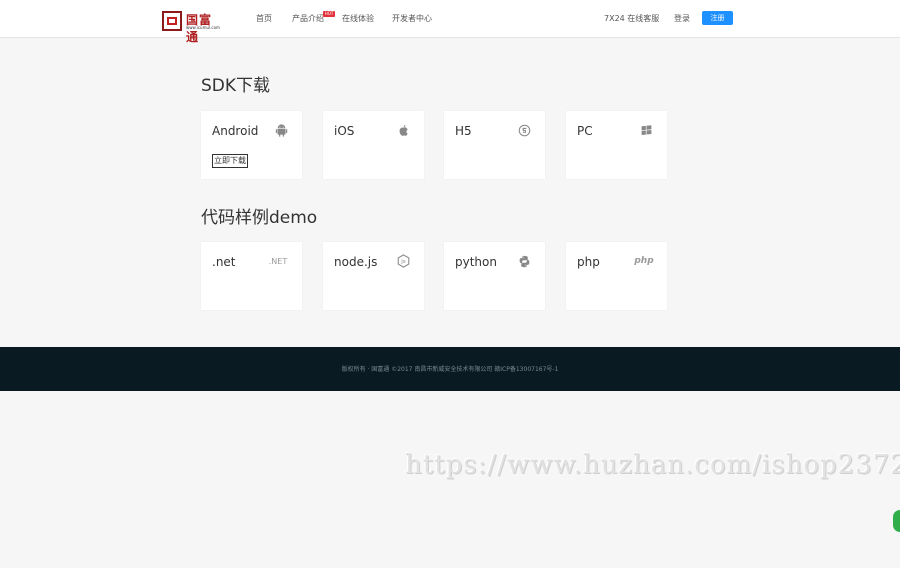 The image size is (900, 568). Describe the element at coordinates (278, 261) in the screenshot. I see `dotnet-icon: .NET` at that location.